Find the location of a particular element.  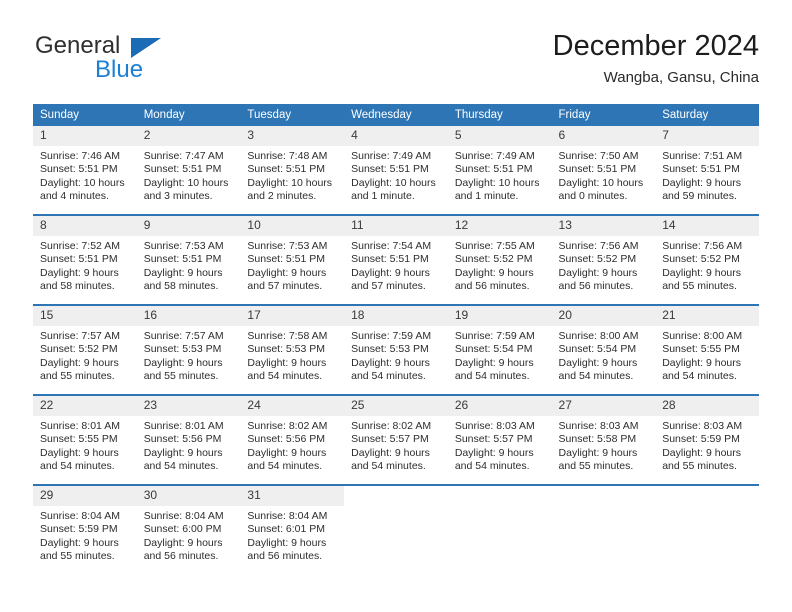

day-number: 8 is located at coordinates (85, 226).